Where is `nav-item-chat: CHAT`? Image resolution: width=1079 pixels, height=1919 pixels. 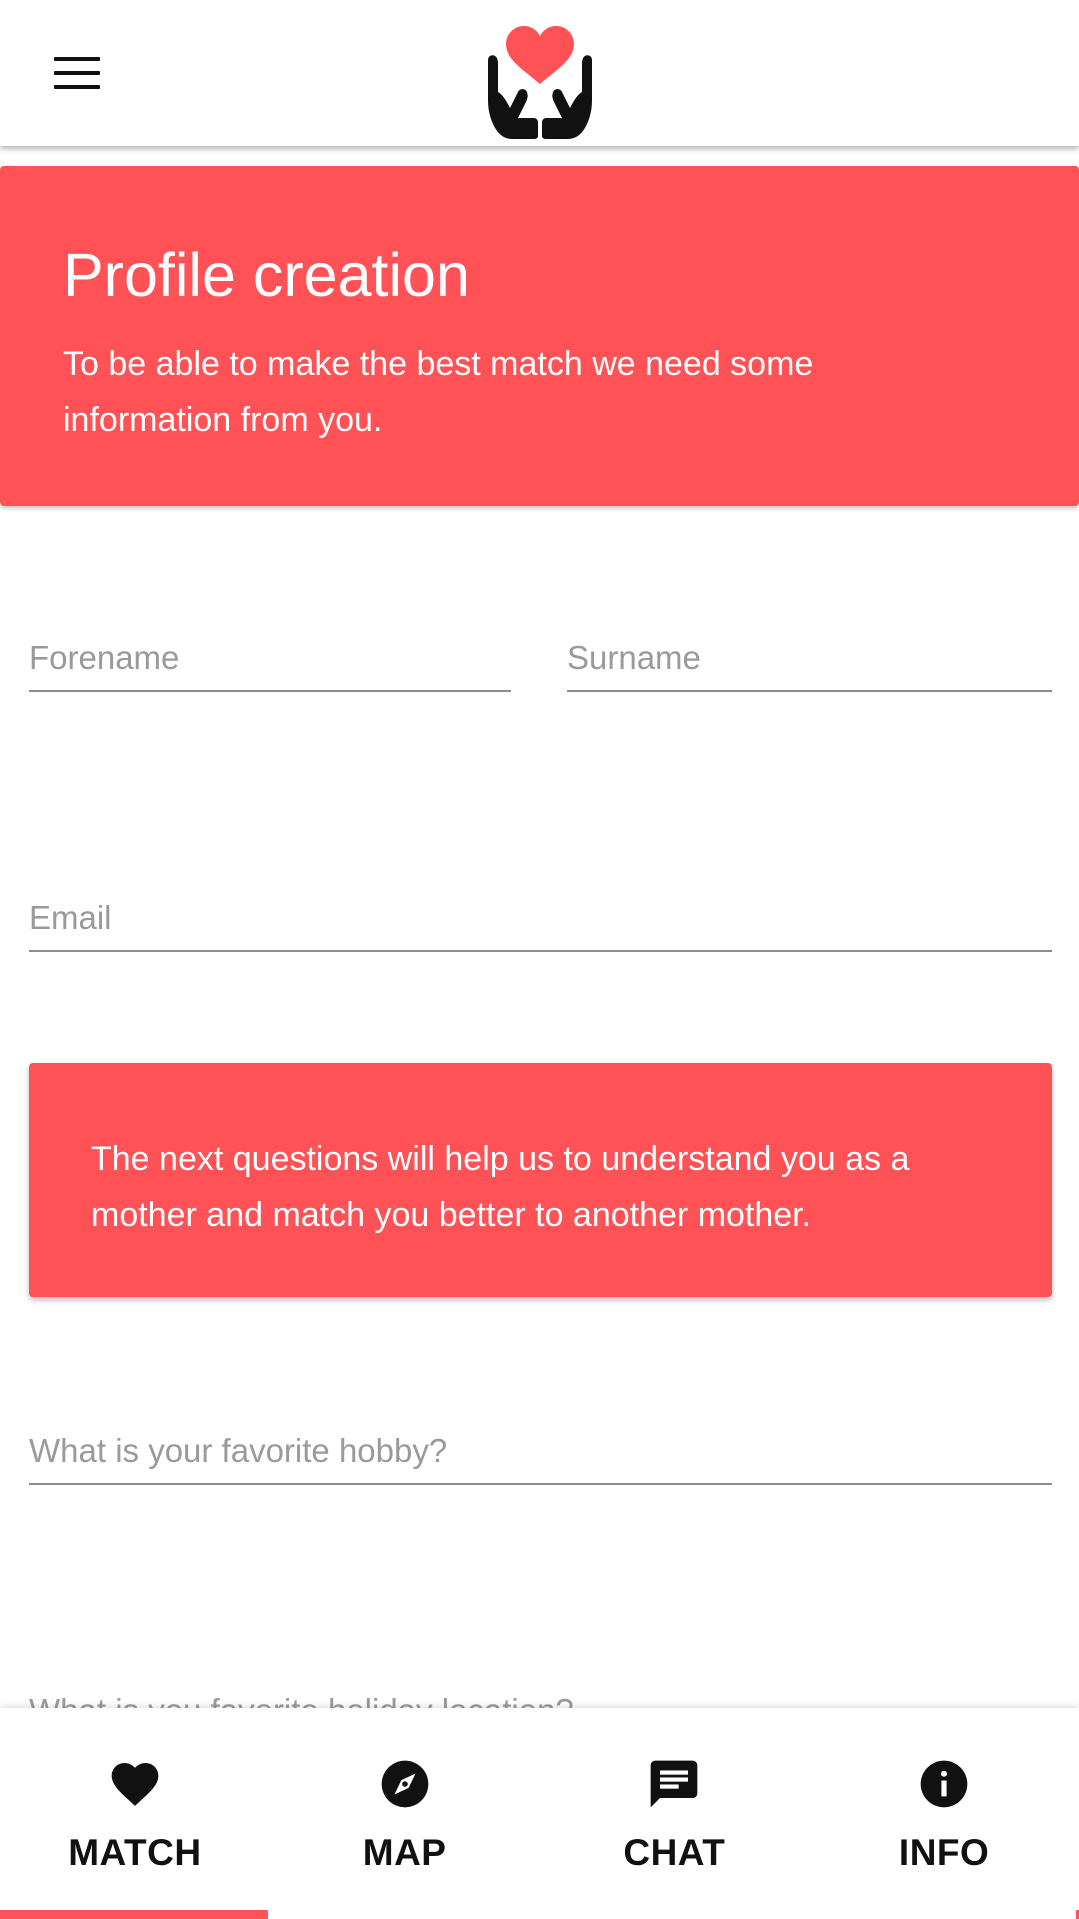
nav-item-chat: CHAT is located at coordinates (675, 1813).